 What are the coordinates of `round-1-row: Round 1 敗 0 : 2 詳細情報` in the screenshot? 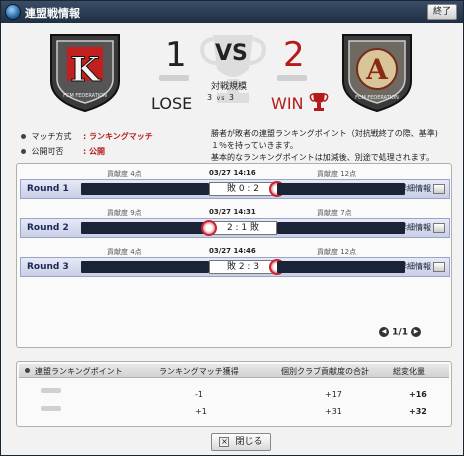 It's located at (235, 189).